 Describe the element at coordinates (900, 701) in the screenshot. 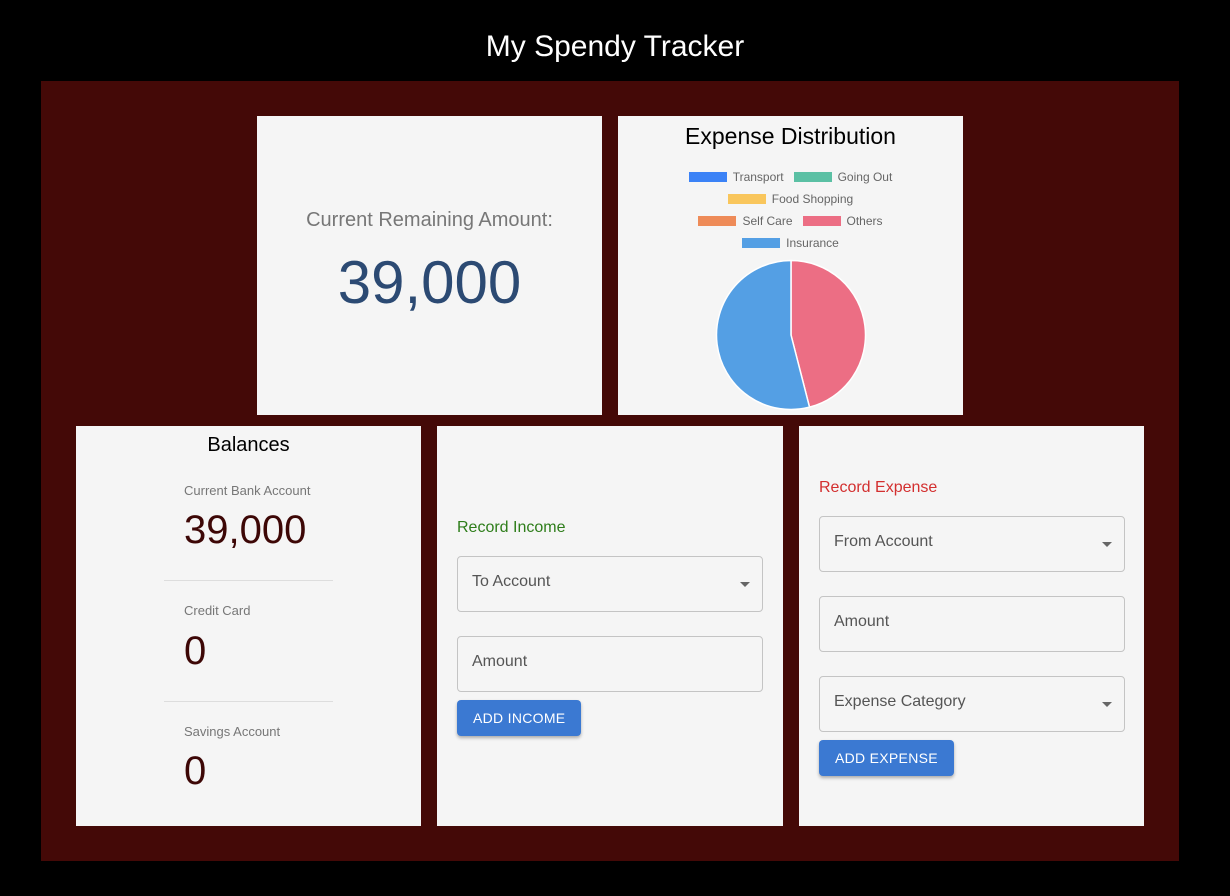

I see `expense-category-label: Expense Category` at that location.